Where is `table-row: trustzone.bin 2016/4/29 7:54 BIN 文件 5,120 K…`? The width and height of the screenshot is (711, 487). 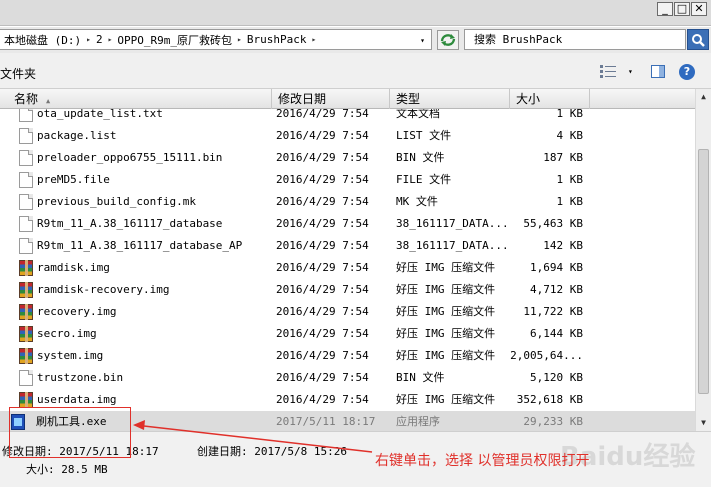
table-row: trustzone.bin 2016/4/29 7:54 BIN 文件 5,120 K… is located at coordinates (347, 378).